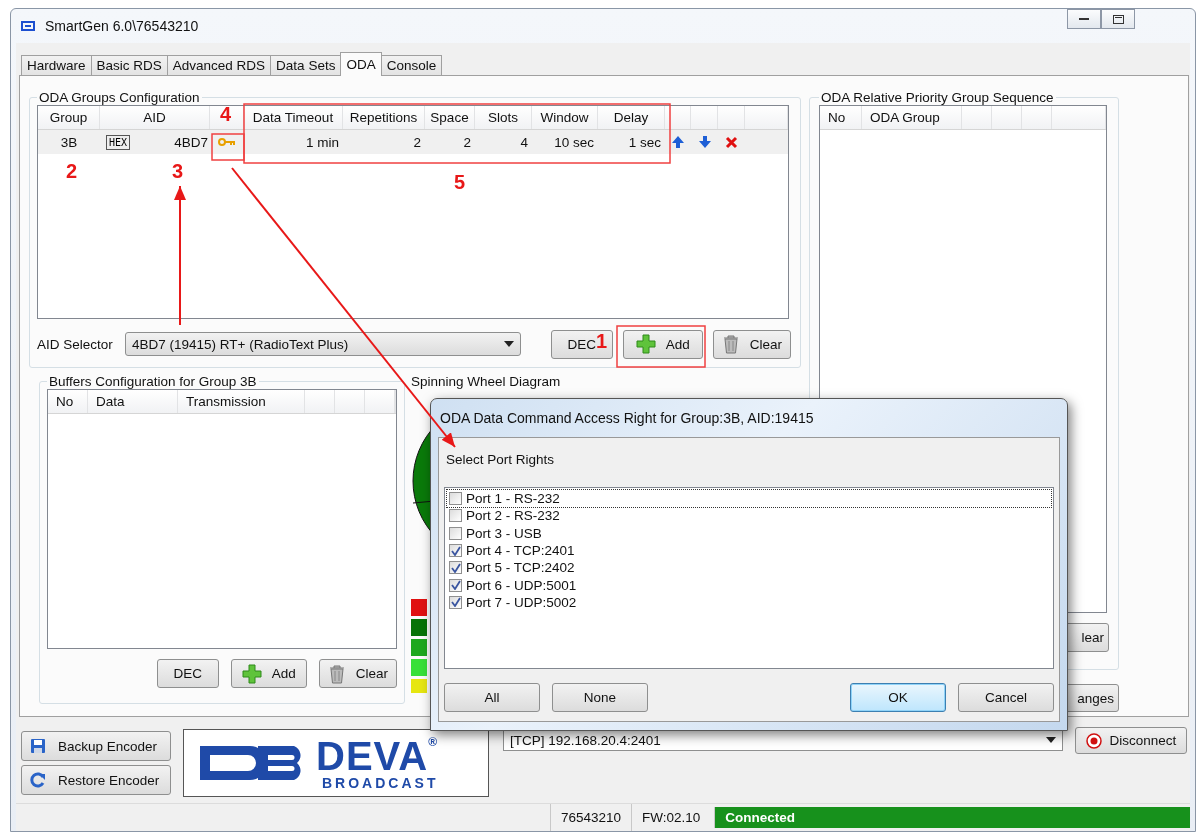 This screenshot has width=1201, height=834. I want to click on maximize-button, so click(1118, 19).